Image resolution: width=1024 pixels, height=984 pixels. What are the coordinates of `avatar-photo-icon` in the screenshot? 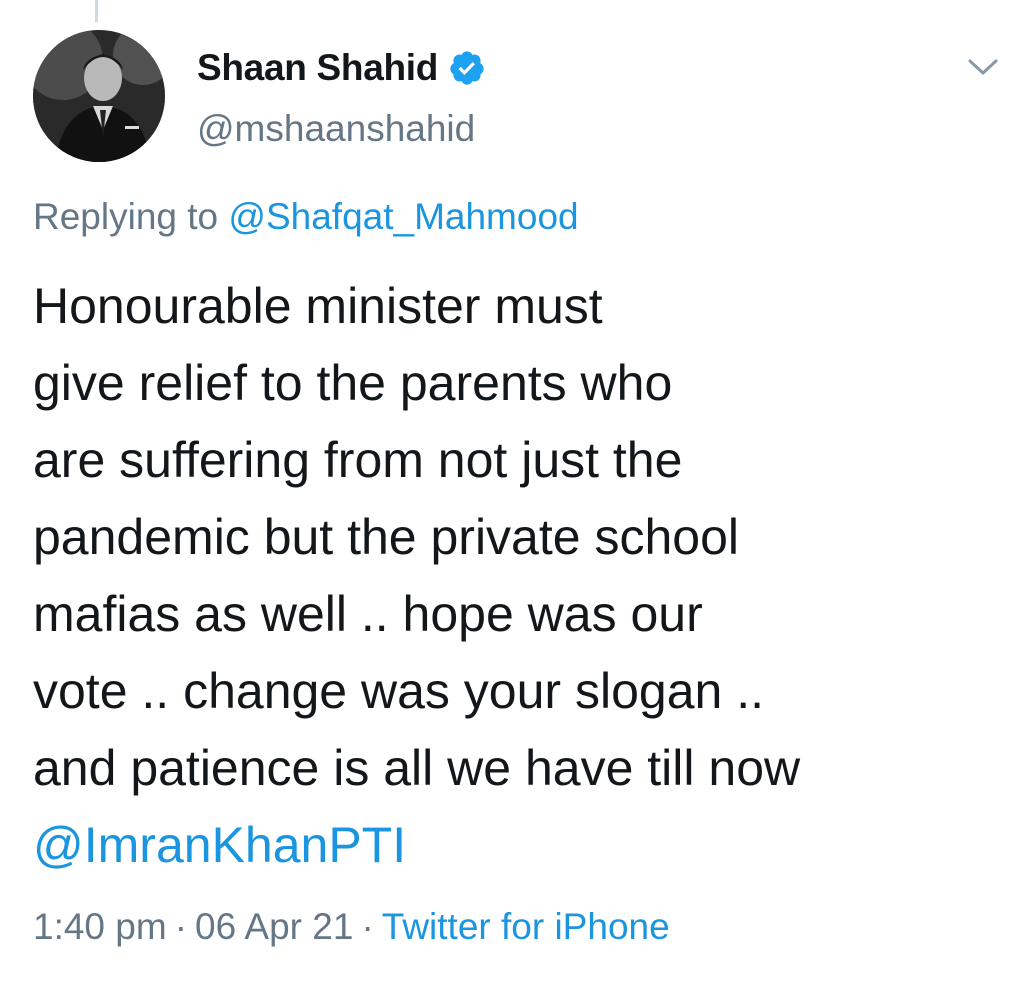 It's located at (99, 96).